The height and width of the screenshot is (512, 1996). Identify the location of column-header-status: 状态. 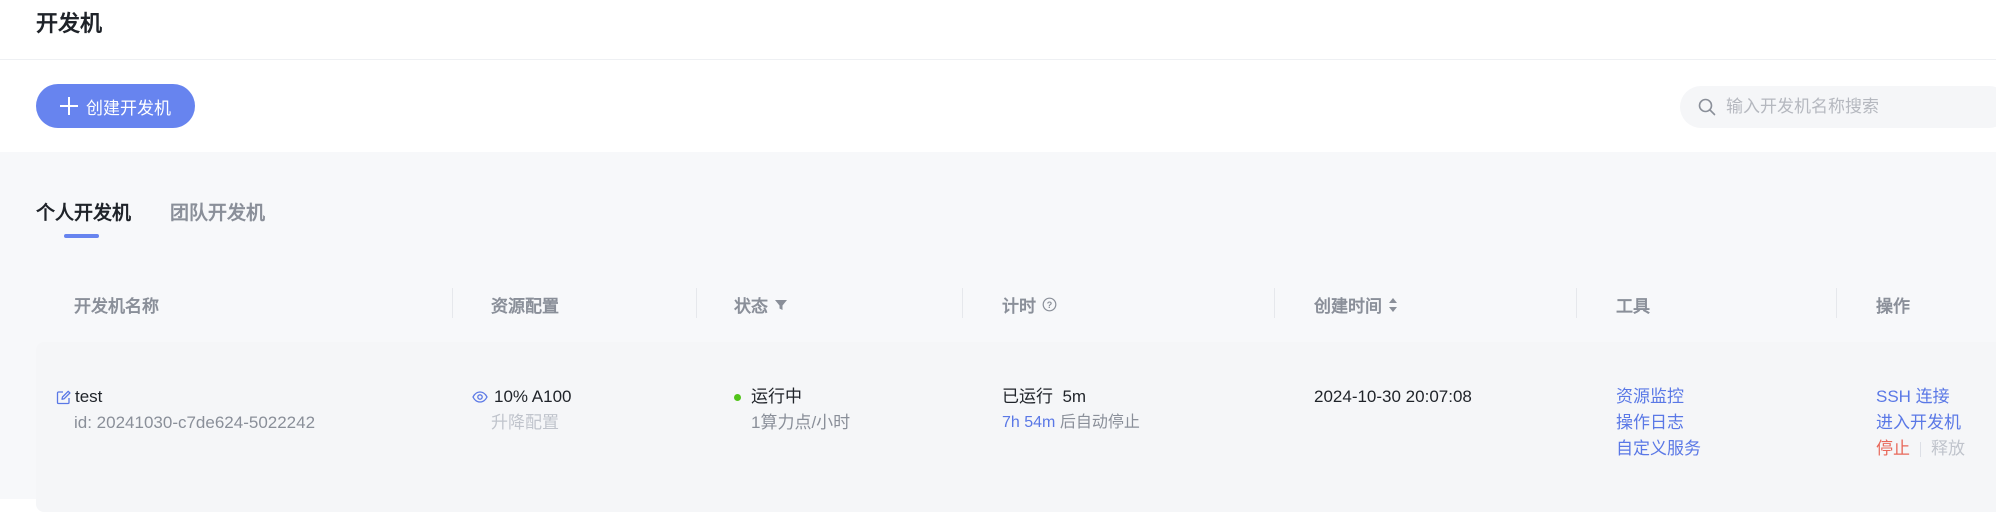
(761, 304).